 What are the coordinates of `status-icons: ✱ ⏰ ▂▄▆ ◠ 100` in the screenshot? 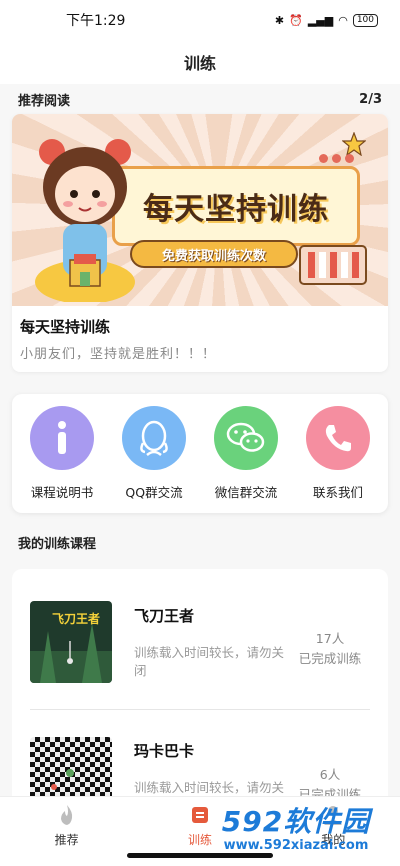 It's located at (326, 20).